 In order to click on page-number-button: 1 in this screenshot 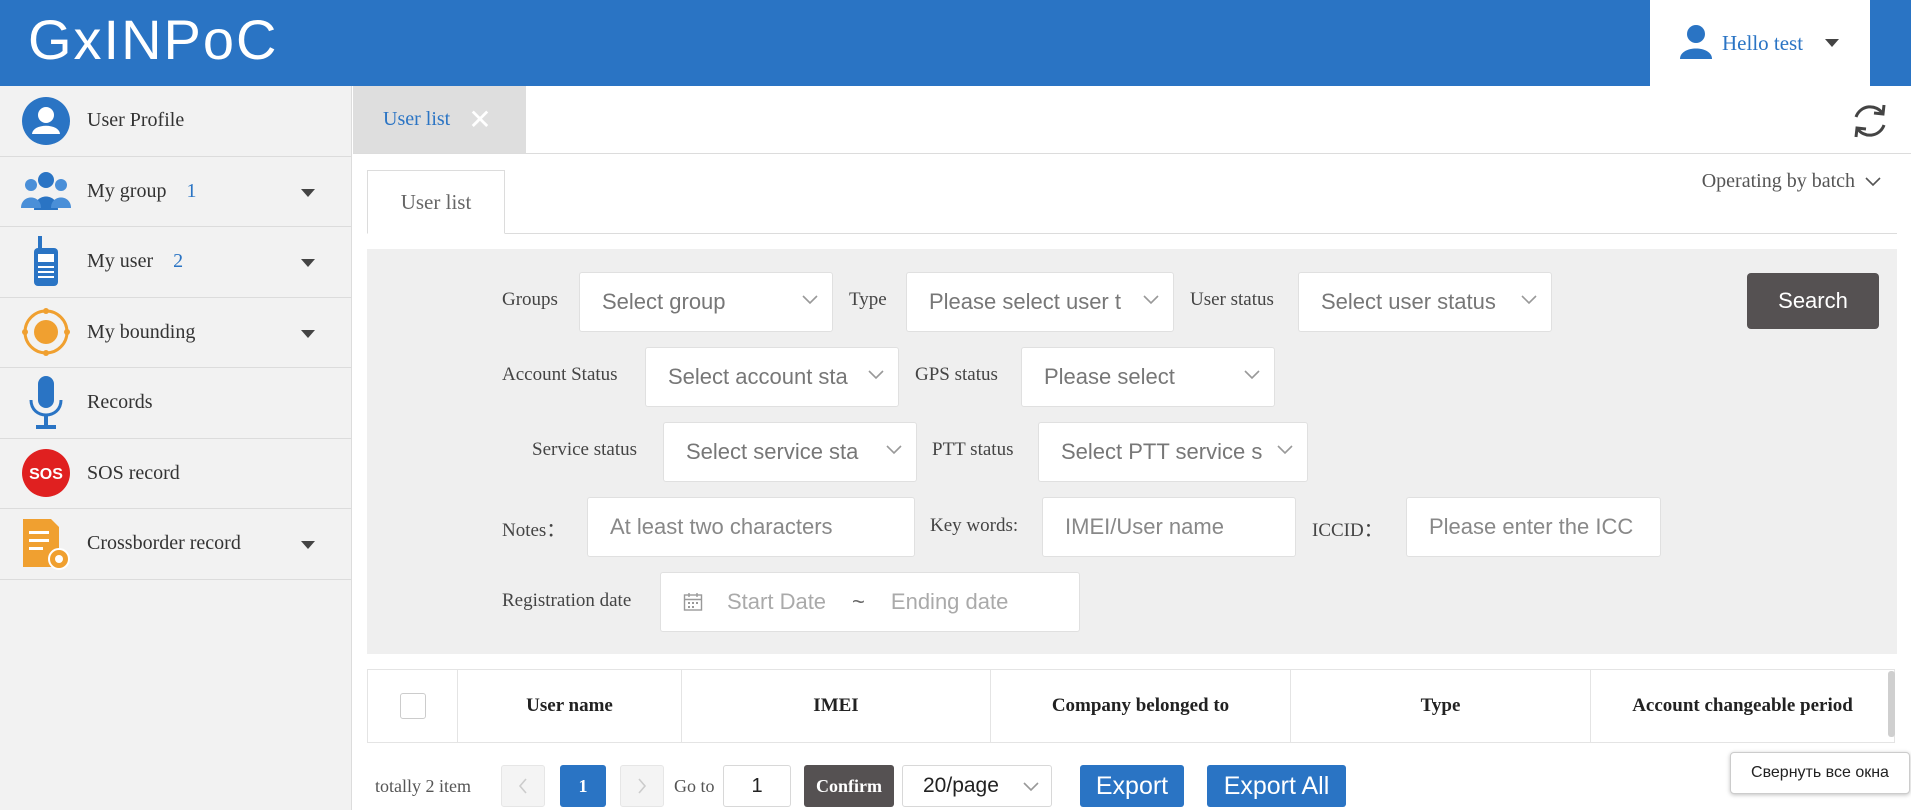, I will do `click(583, 786)`.